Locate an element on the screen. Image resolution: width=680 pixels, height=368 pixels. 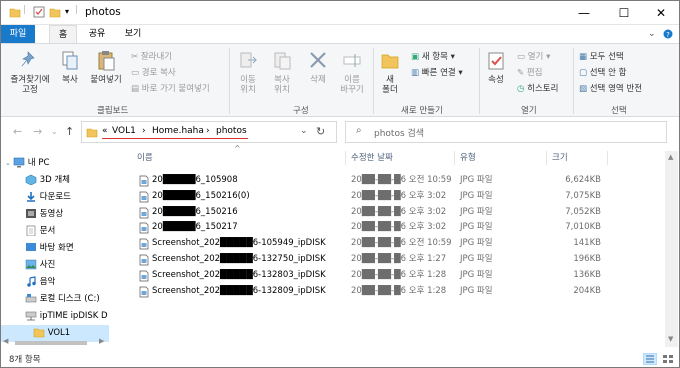
maximize-button: ☐ is located at coordinates (624, 13).